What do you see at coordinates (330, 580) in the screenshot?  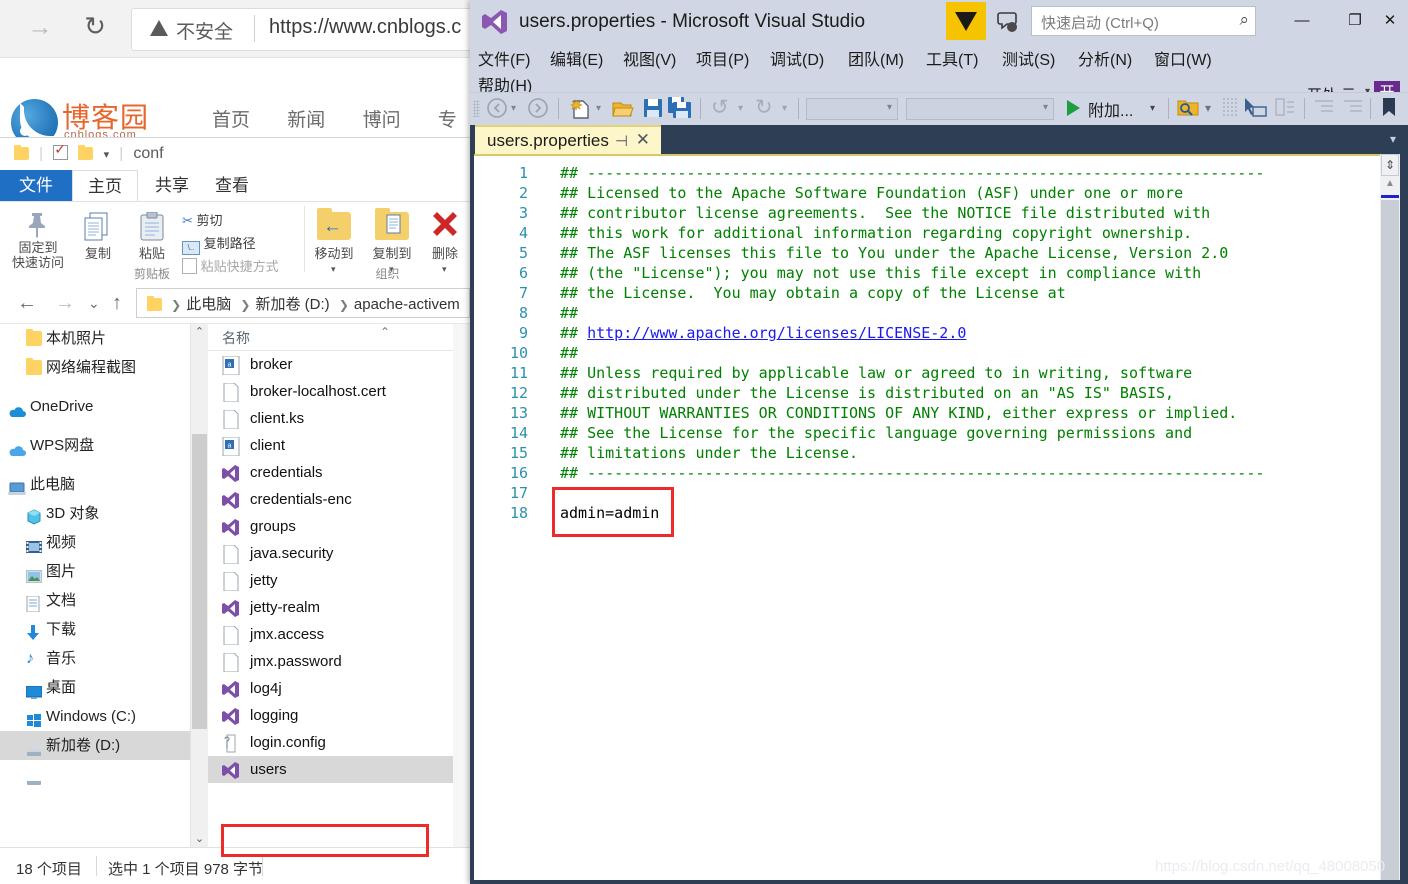 I see `list-item: jetty` at bounding box center [330, 580].